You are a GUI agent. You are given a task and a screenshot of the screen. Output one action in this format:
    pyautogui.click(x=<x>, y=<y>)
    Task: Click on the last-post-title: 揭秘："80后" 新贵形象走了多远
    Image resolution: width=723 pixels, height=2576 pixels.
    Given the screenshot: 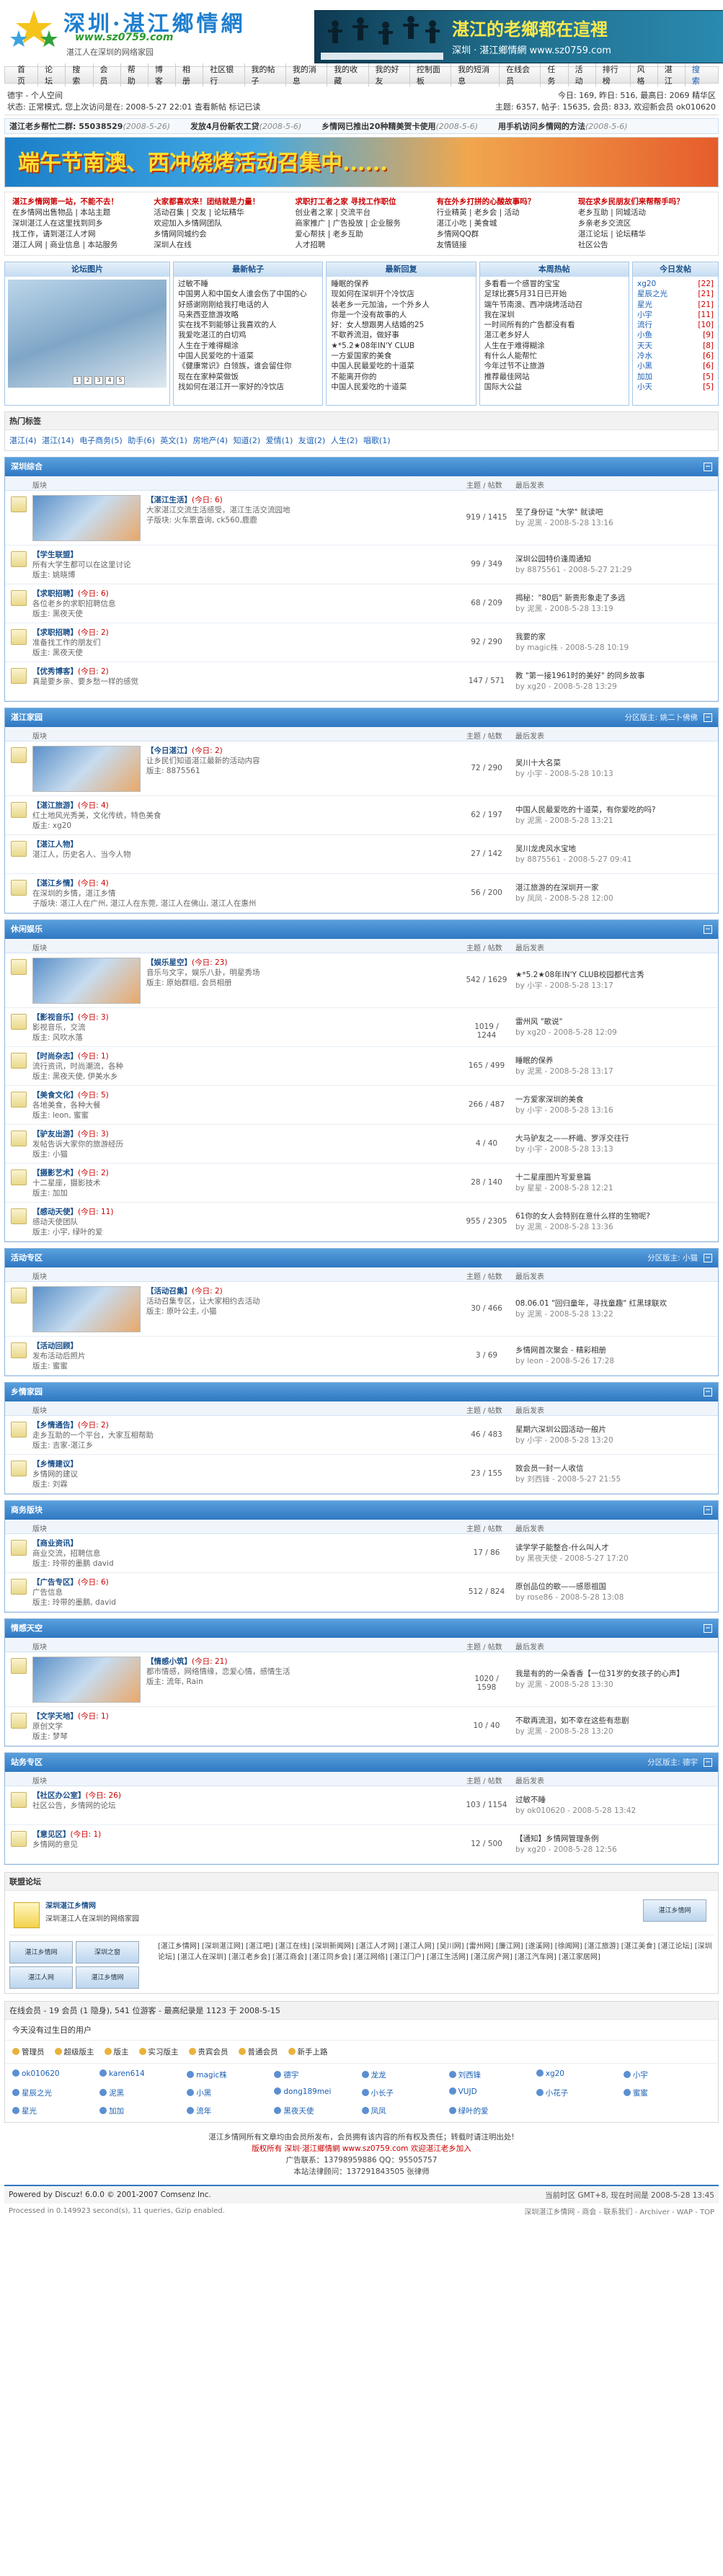 What is the action you would take?
    pyautogui.click(x=616, y=598)
    